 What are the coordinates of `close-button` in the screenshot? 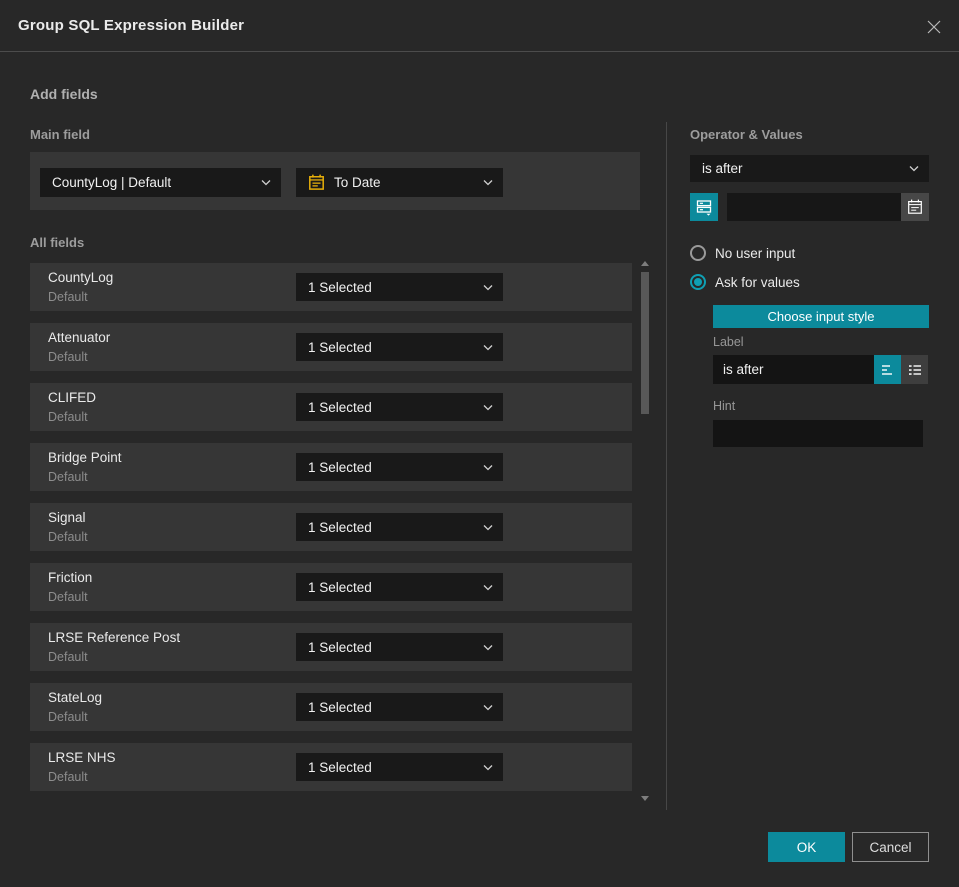 It's located at (934, 27).